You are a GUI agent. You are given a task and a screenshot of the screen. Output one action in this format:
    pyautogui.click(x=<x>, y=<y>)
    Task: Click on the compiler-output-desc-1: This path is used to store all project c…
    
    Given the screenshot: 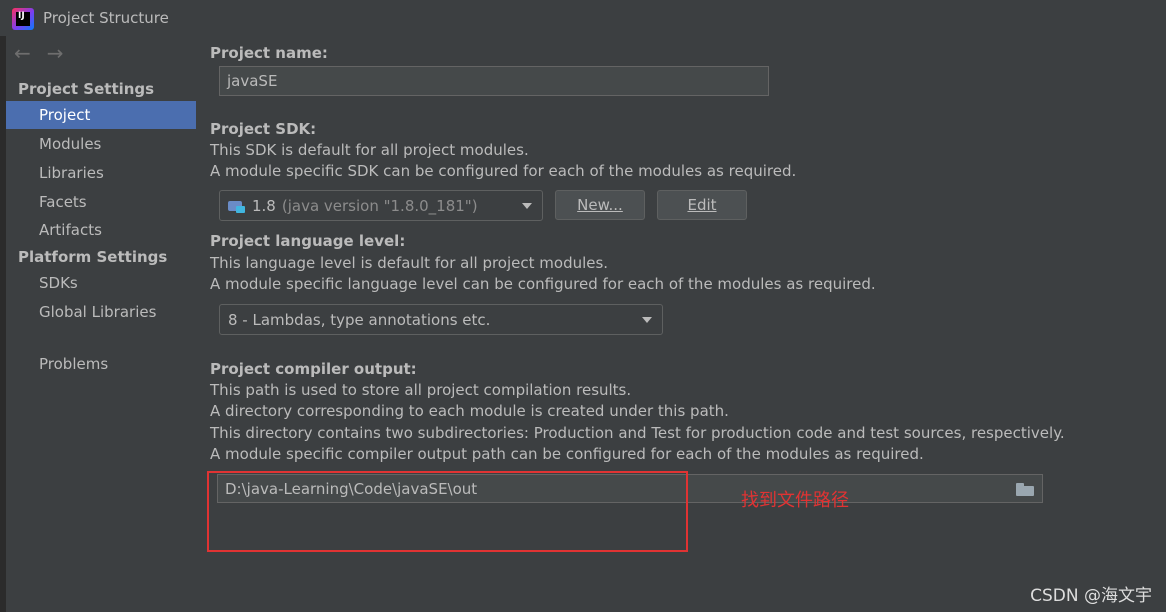 What is the action you would take?
    pyautogui.click(x=421, y=390)
    